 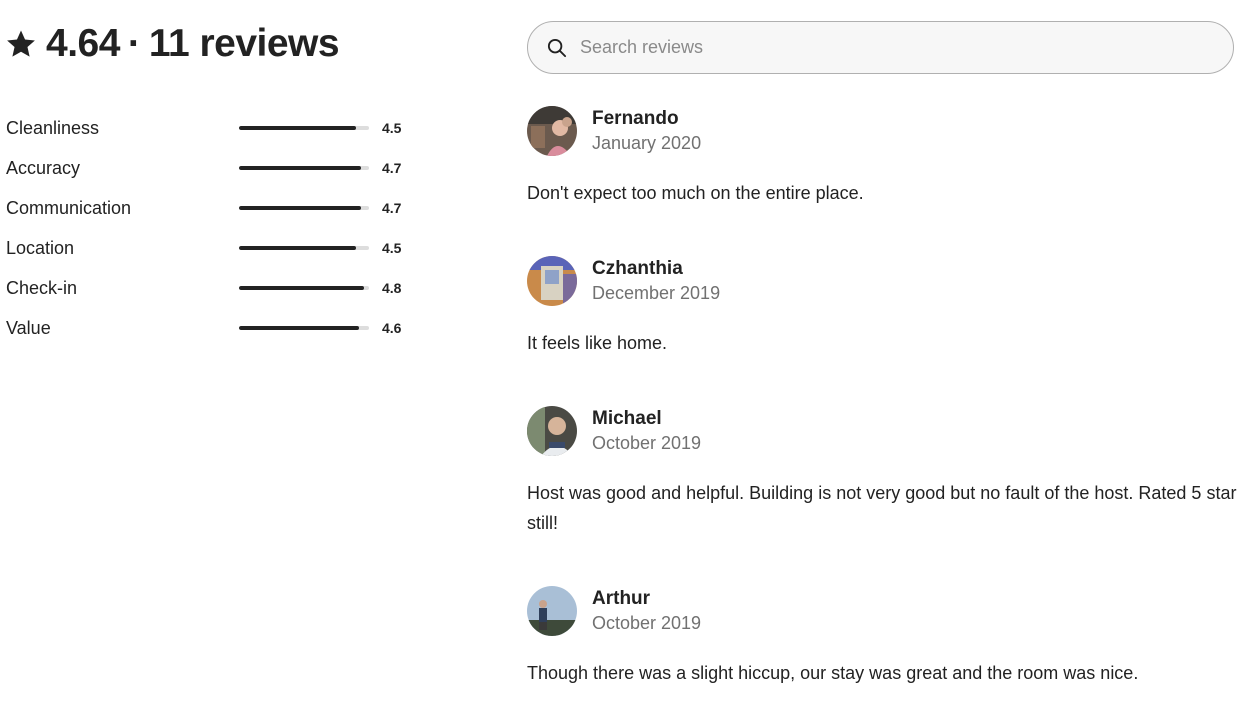 I want to click on review-header: Arthur October 2019, so click(x=882, y=611).